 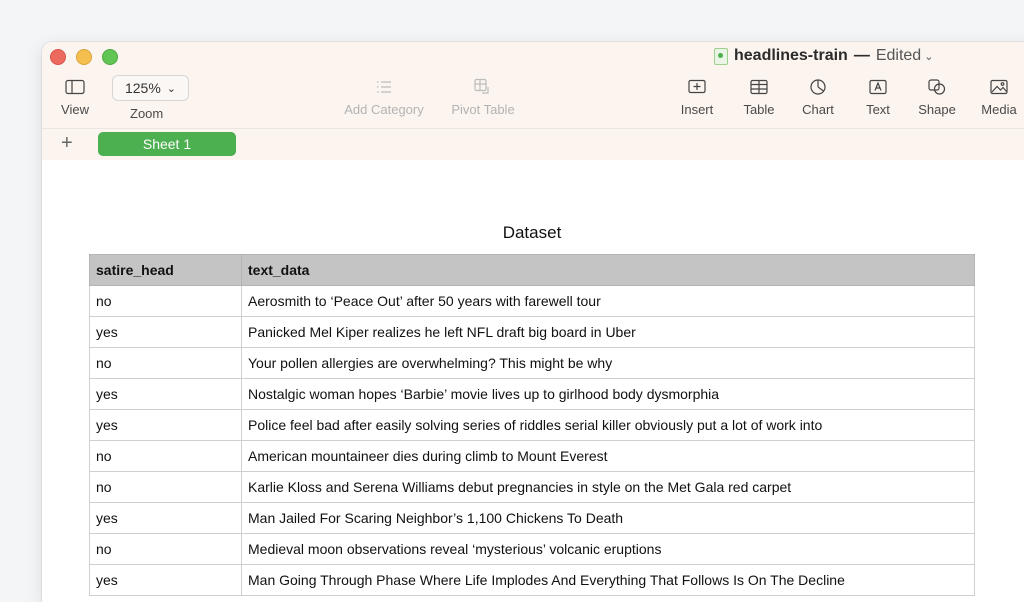 I want to click on document-name: headlines-train, so click(x=791, y=55).